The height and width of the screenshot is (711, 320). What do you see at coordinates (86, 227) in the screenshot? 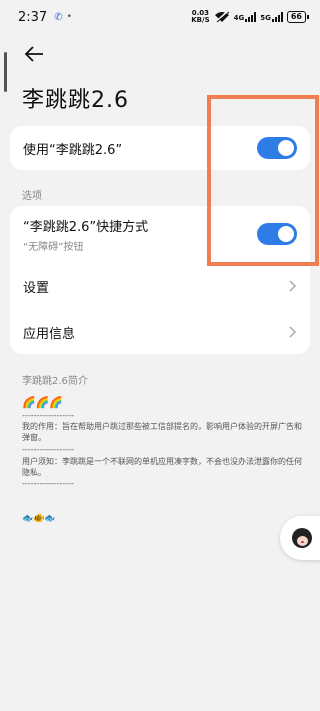
I see `shortcut-label: “李跳跳2.6”快捷方式` at bounding box center [86, 227].